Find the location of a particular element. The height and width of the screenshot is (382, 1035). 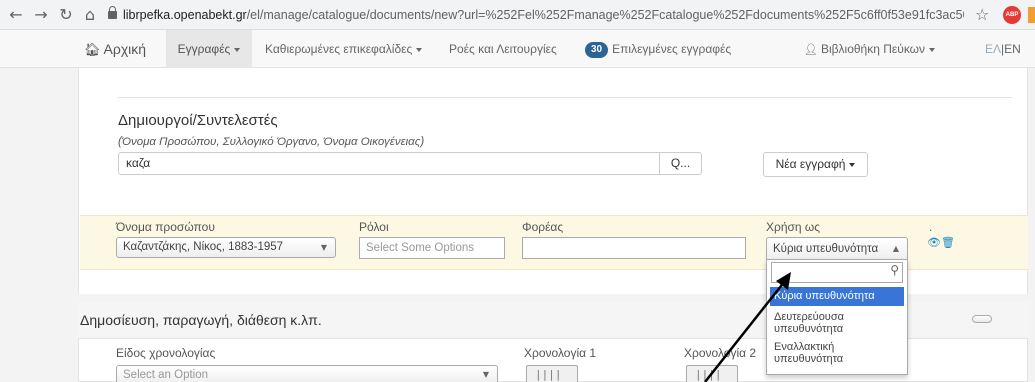

roles-multiselect: Select Some Options is located at coordinates (432, 248).